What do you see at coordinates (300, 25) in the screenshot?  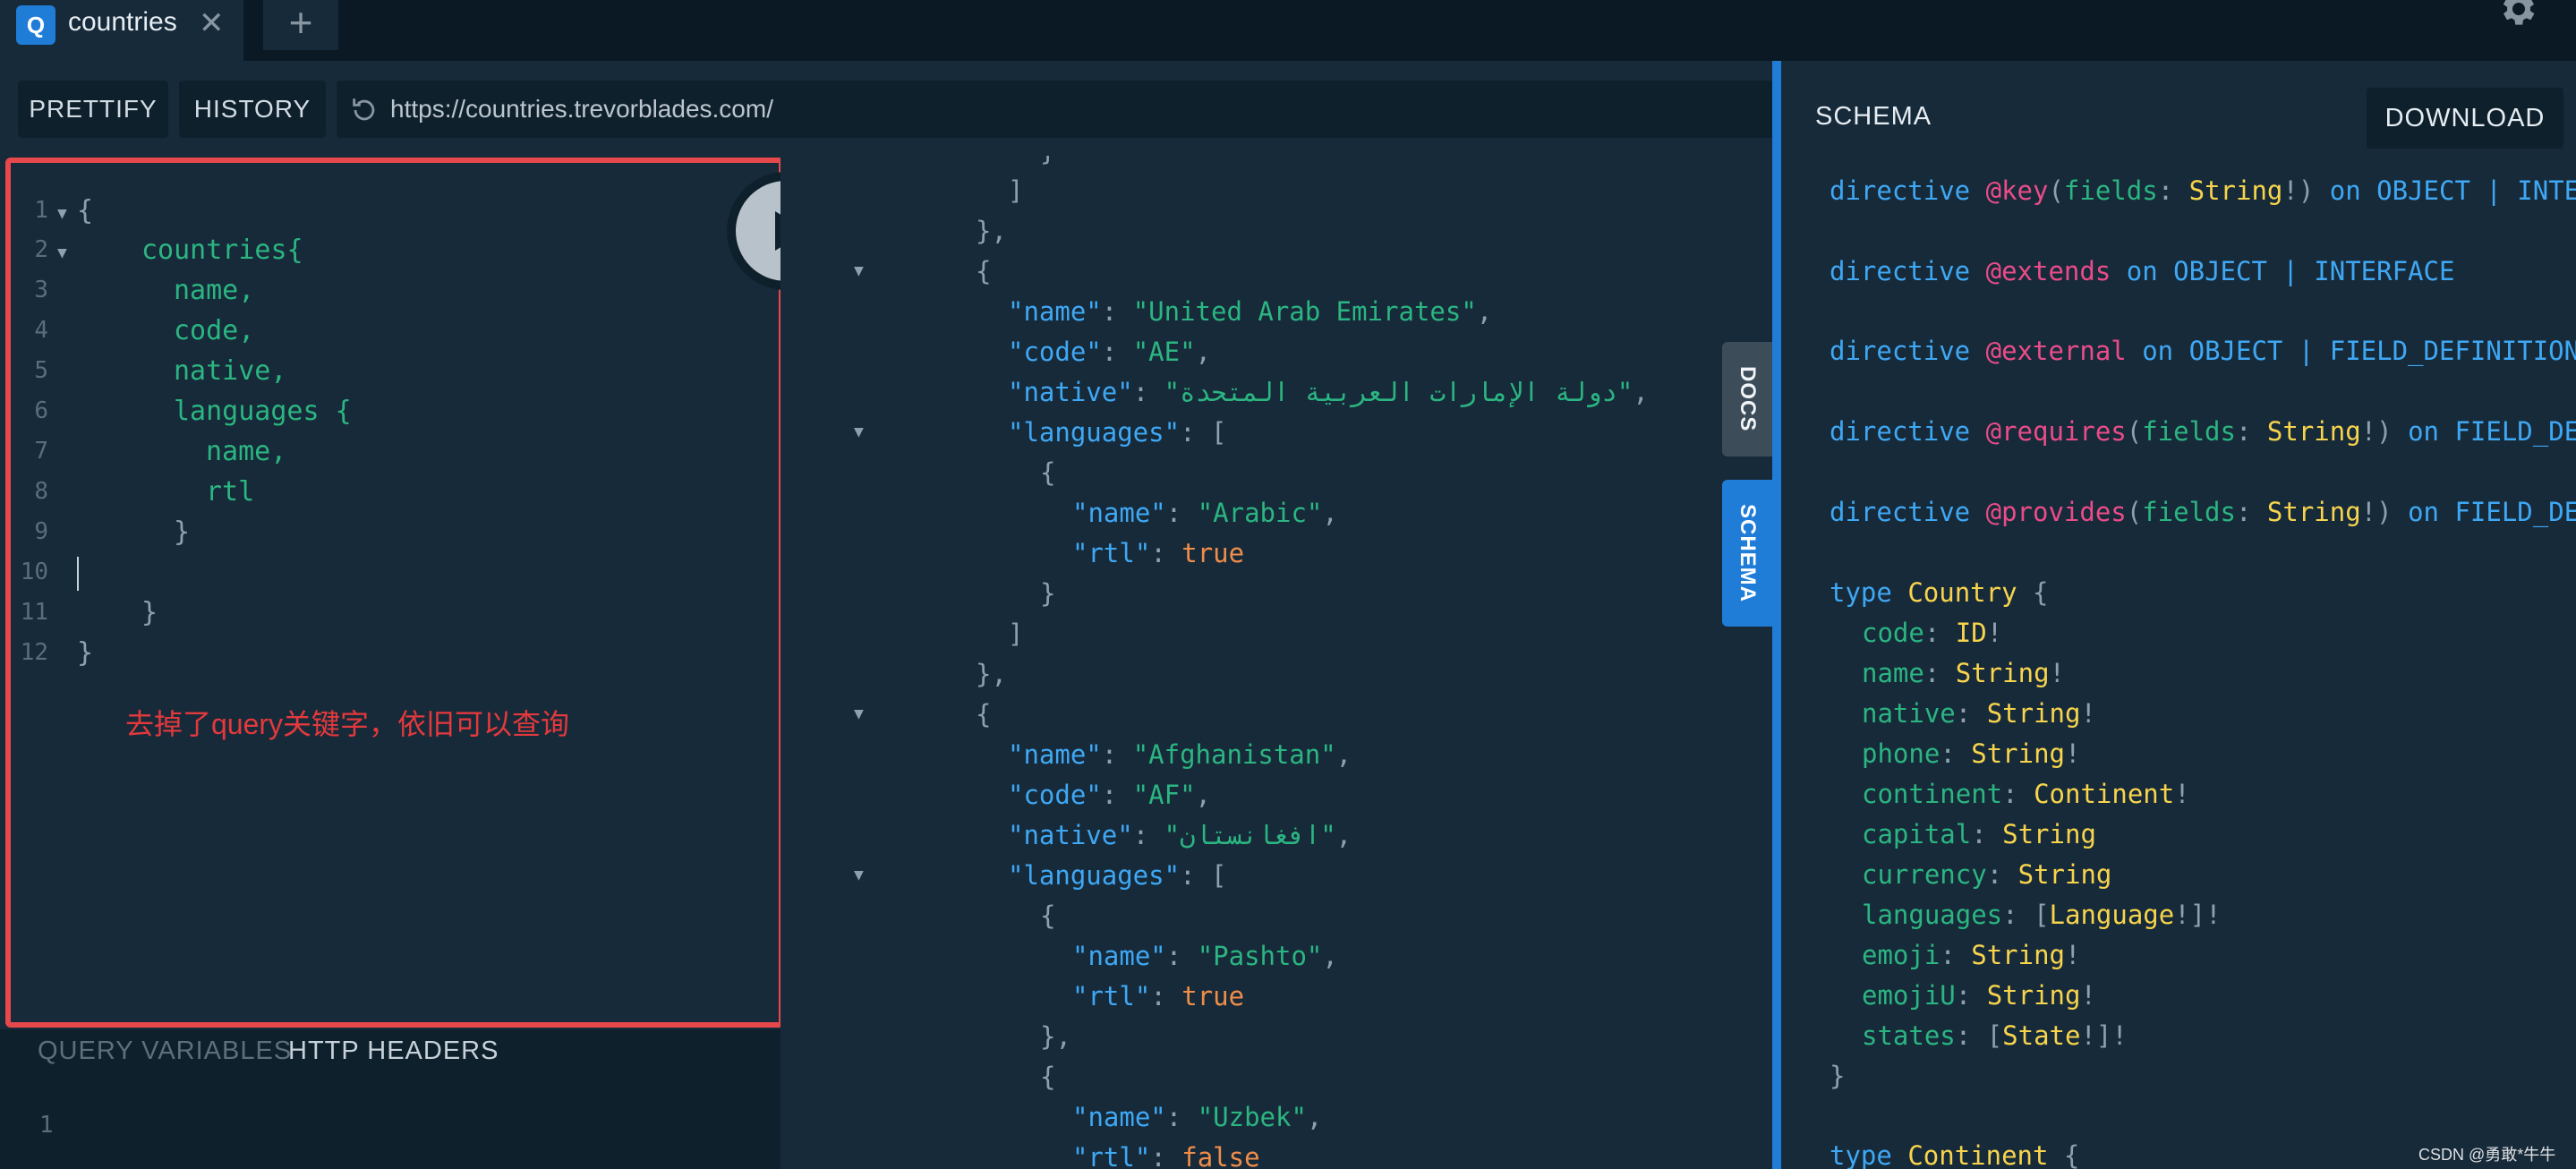 I see `new-tab-button: +` at bounding box center [300, 25].